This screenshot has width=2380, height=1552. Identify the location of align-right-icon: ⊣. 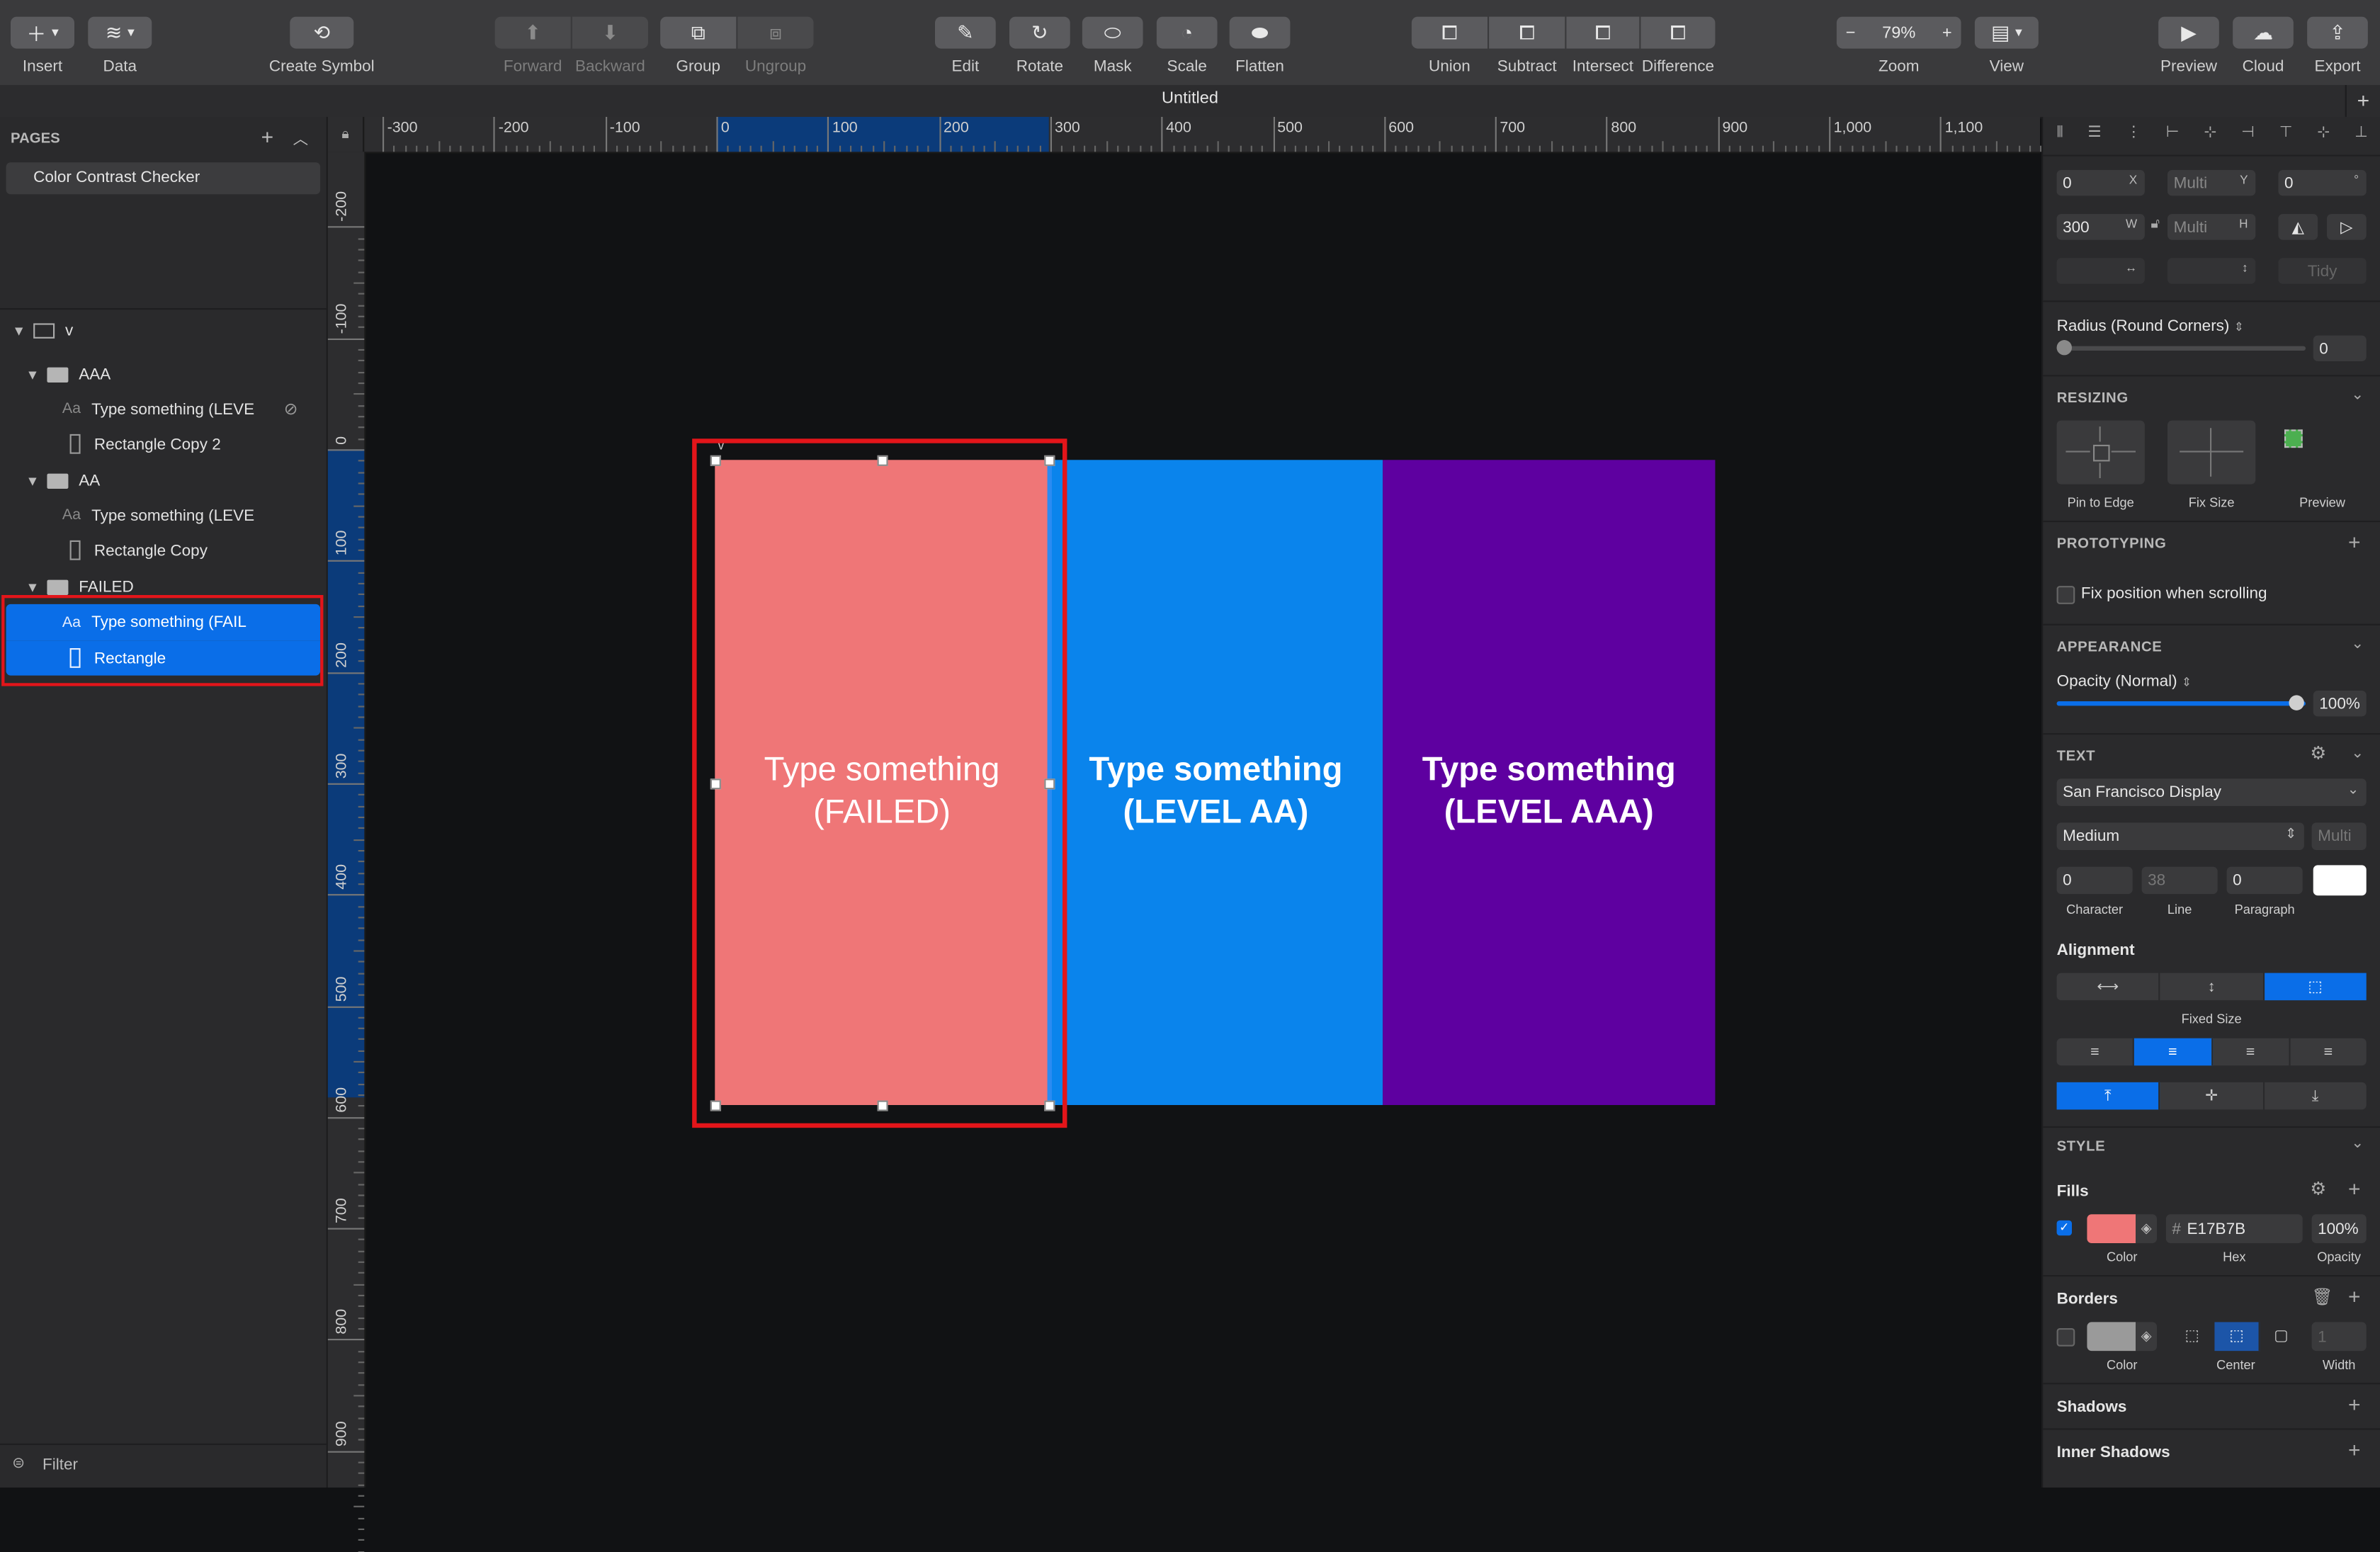
(2248, 135).